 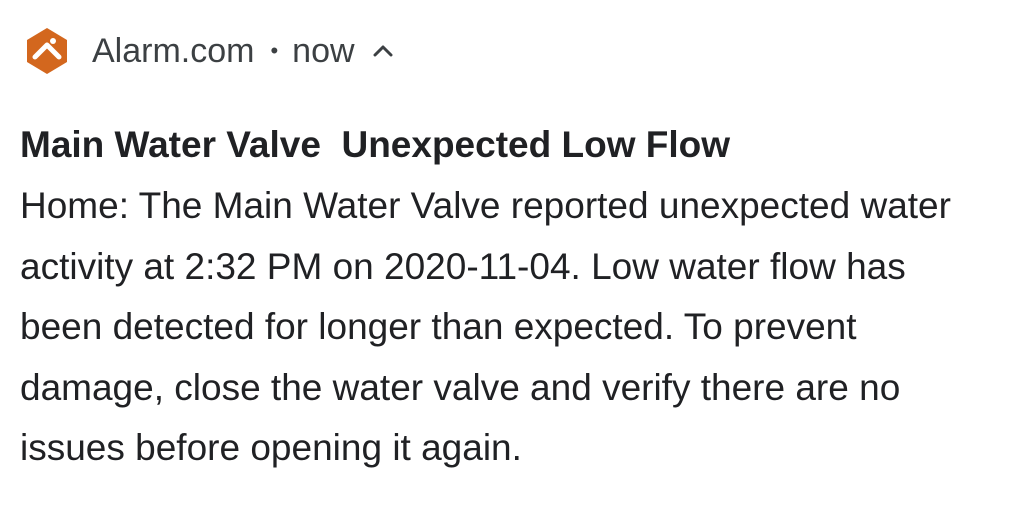 I want to click on chevron-up-icon, so click(x=383, y=51).